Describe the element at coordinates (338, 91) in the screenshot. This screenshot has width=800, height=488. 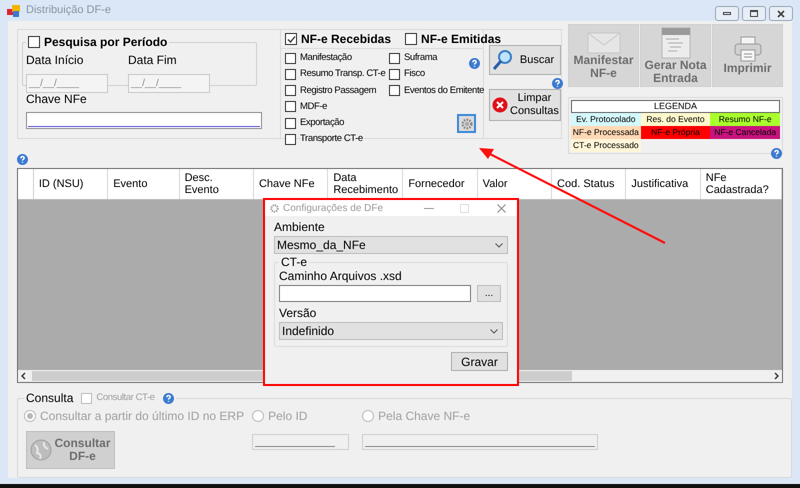
I see `checkbox-label: Registro Passagem` at that location.